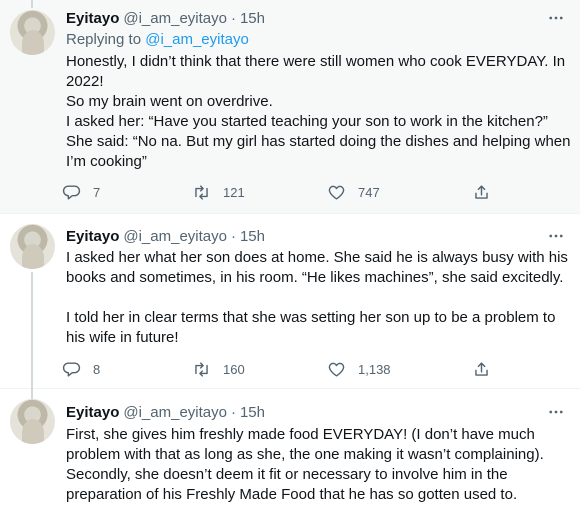 The height and width of the screenshot is (515, 580). Describe the element at coordinates (97, 192) in the screenshot. I see `reply-count: 7` at that location.